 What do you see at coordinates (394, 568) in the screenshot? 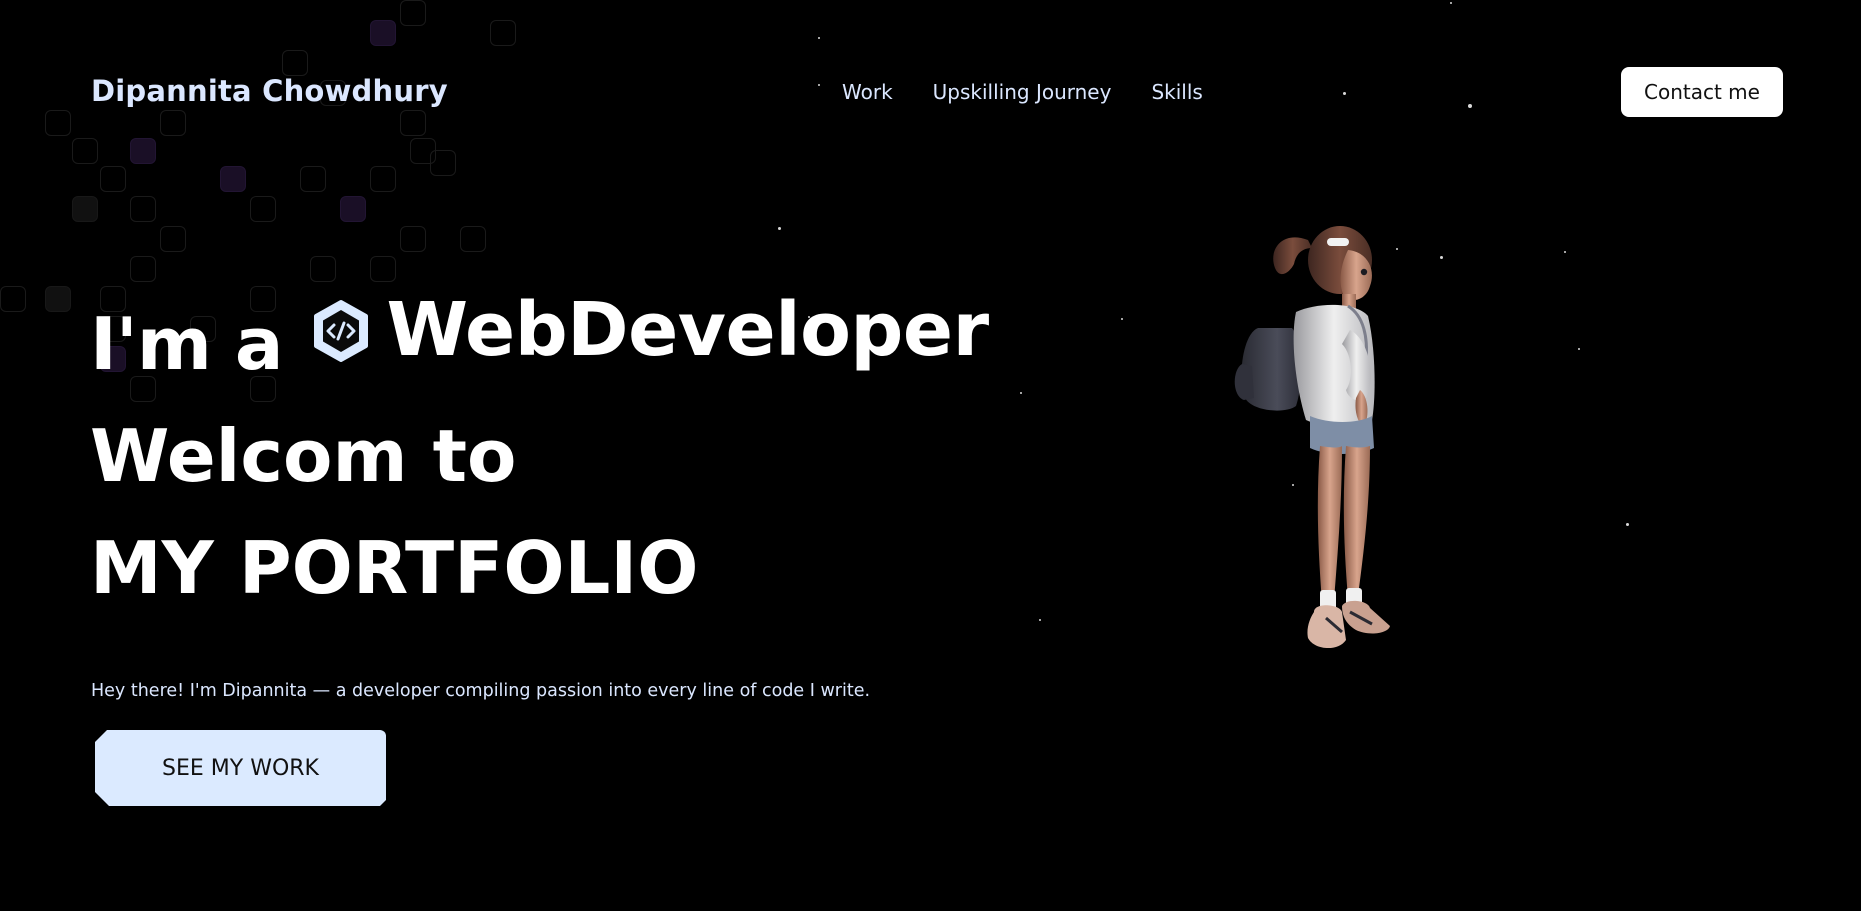
I see `hero-heading-line-3: MY PORTFOLIO` at bounding box center [394, 568].